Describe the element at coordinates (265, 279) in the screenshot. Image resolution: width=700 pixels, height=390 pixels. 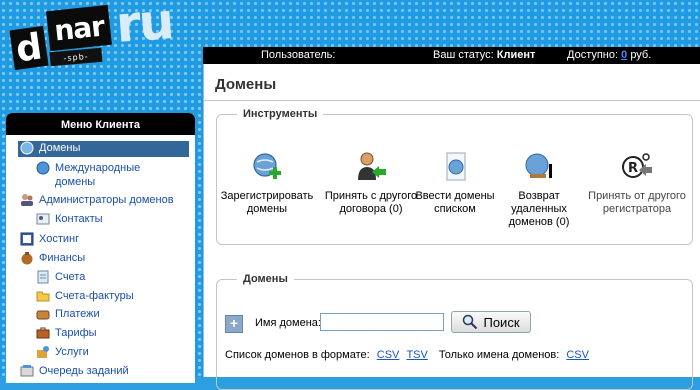
I see `domains-legend: Домены` at that location.